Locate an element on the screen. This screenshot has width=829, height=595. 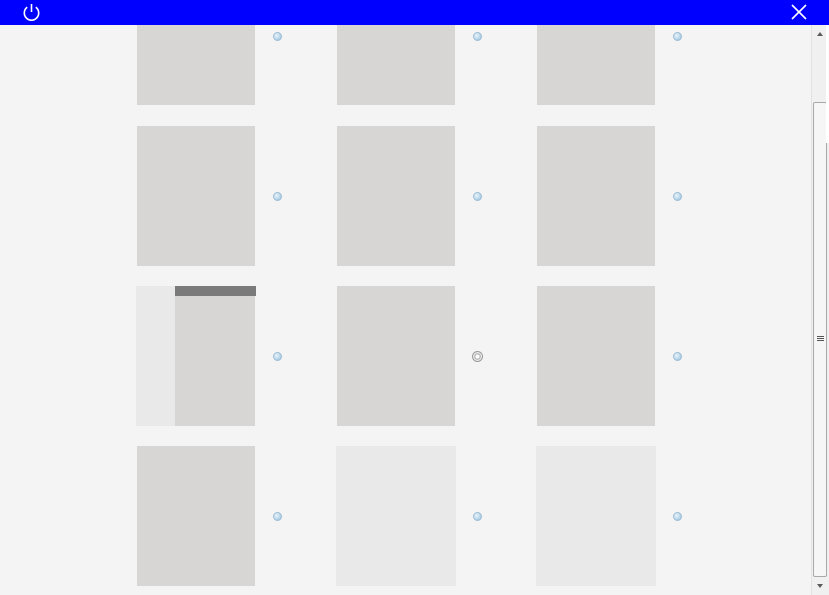
layout-radio-selected is located at coordinates (477, 356).